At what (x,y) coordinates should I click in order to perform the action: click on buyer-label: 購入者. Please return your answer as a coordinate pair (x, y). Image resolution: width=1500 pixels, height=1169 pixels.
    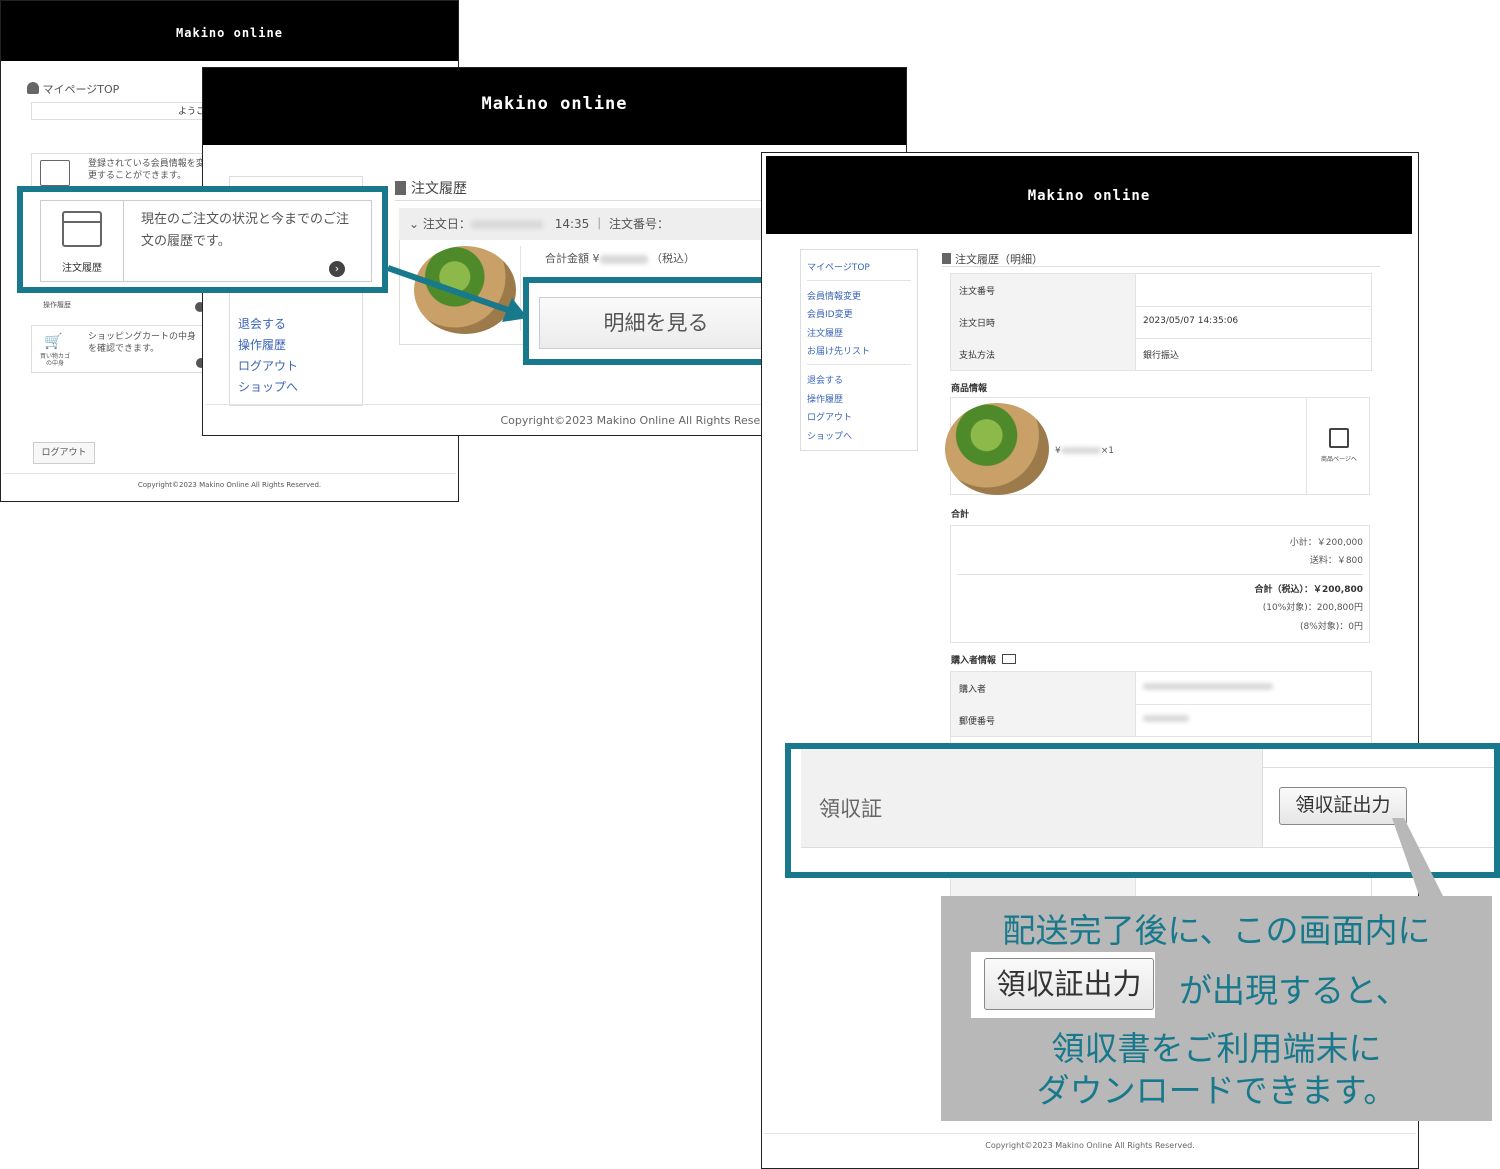
    Looking at the image, I should click on (973, 690).